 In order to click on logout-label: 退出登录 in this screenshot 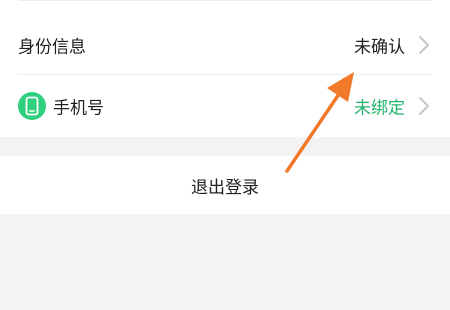, I will do `click(225, 187)`.